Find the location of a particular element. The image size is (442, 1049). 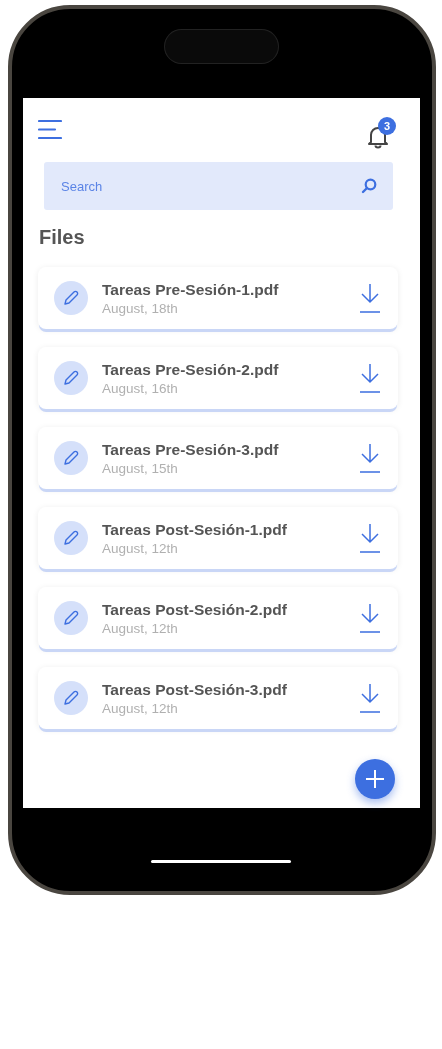

file-card: Tareas Pre-Sesión-3.pdf August, 15th is located at coordinates (218, 458).